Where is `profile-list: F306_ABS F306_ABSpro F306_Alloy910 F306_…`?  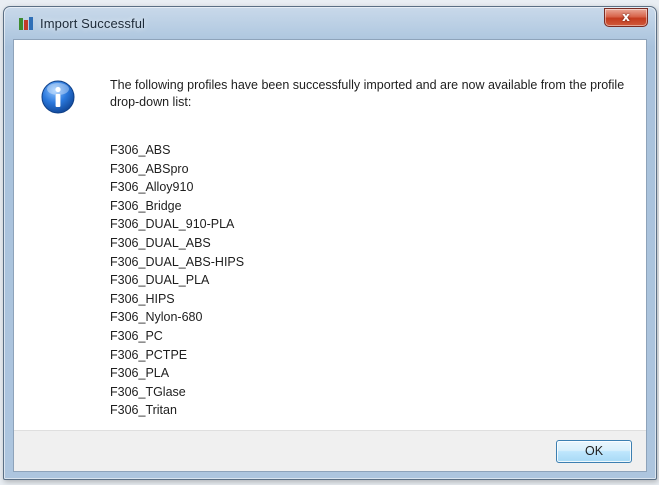
profile-list: F306_ABS F306_ABSpro F306_Alloy910 F306_… is located at coordinates (177, 280).